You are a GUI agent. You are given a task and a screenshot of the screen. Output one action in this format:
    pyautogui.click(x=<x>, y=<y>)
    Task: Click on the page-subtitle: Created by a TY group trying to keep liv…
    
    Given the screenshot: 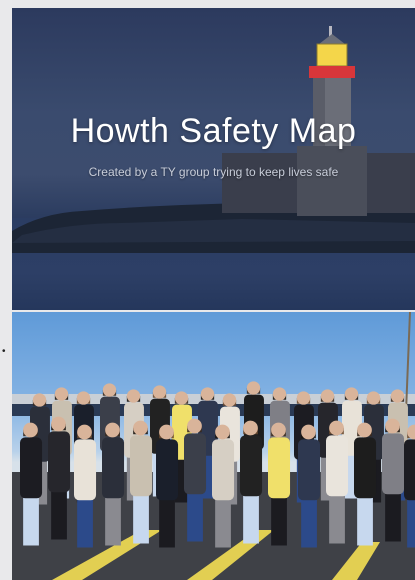 What is the action you would take?
    pyautogui.click(x=213, y=172)
    